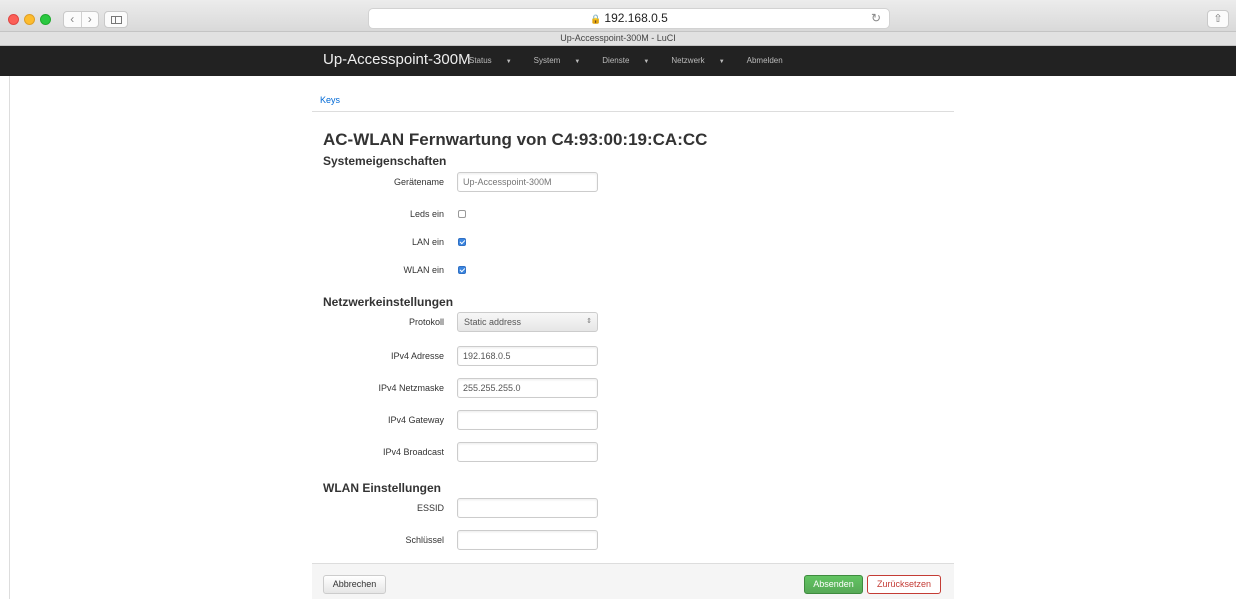  What do you see at coordinates (354, 584) in the screenshot?
I see `cancel-button: Abbrechen` at bounding box center [354, 584].